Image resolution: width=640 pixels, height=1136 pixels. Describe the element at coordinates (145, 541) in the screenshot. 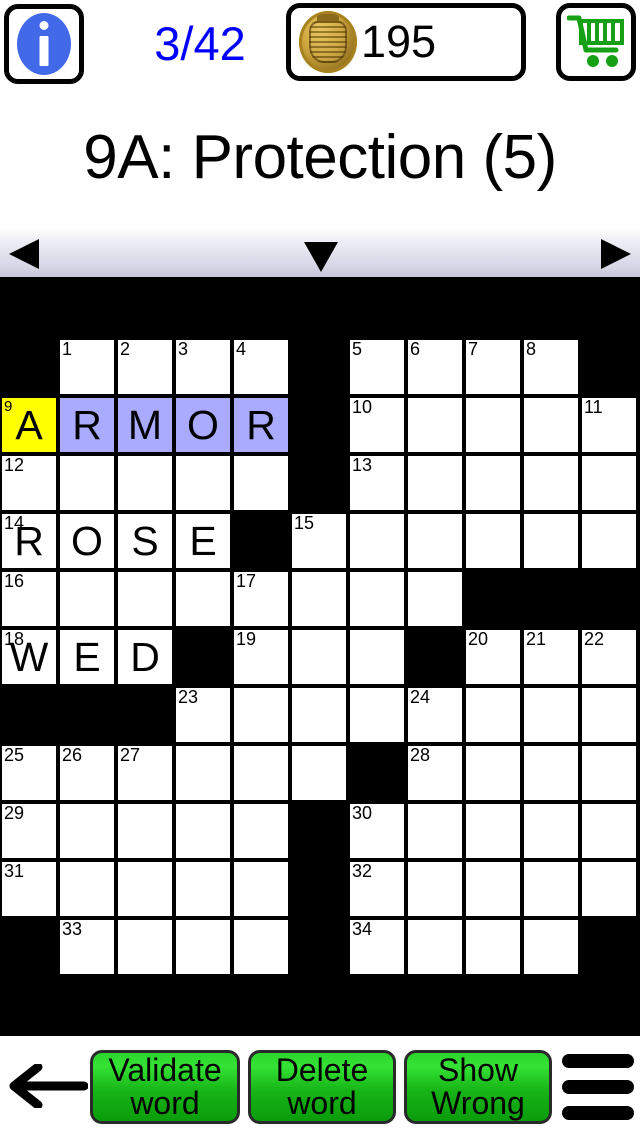

I see `grid-cell: S` at that location.